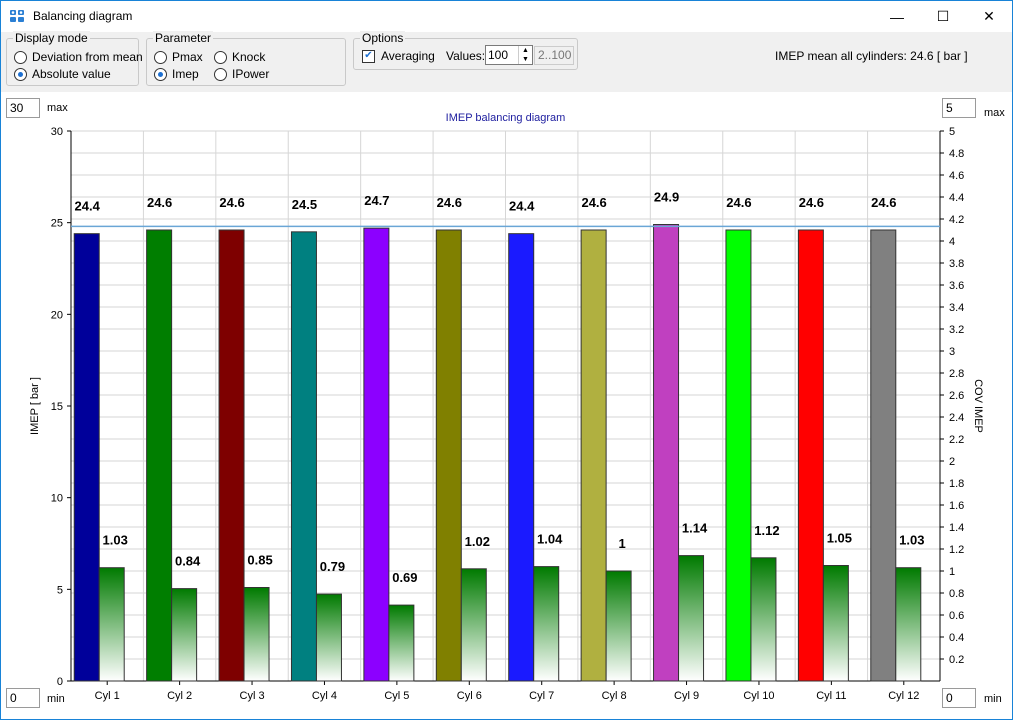 This screenshot has height=720, width=1013. Describe the element at coordinates (179, 696) in the screenshot. I see `x-axis-tick-label: Cyl 2` at that location.